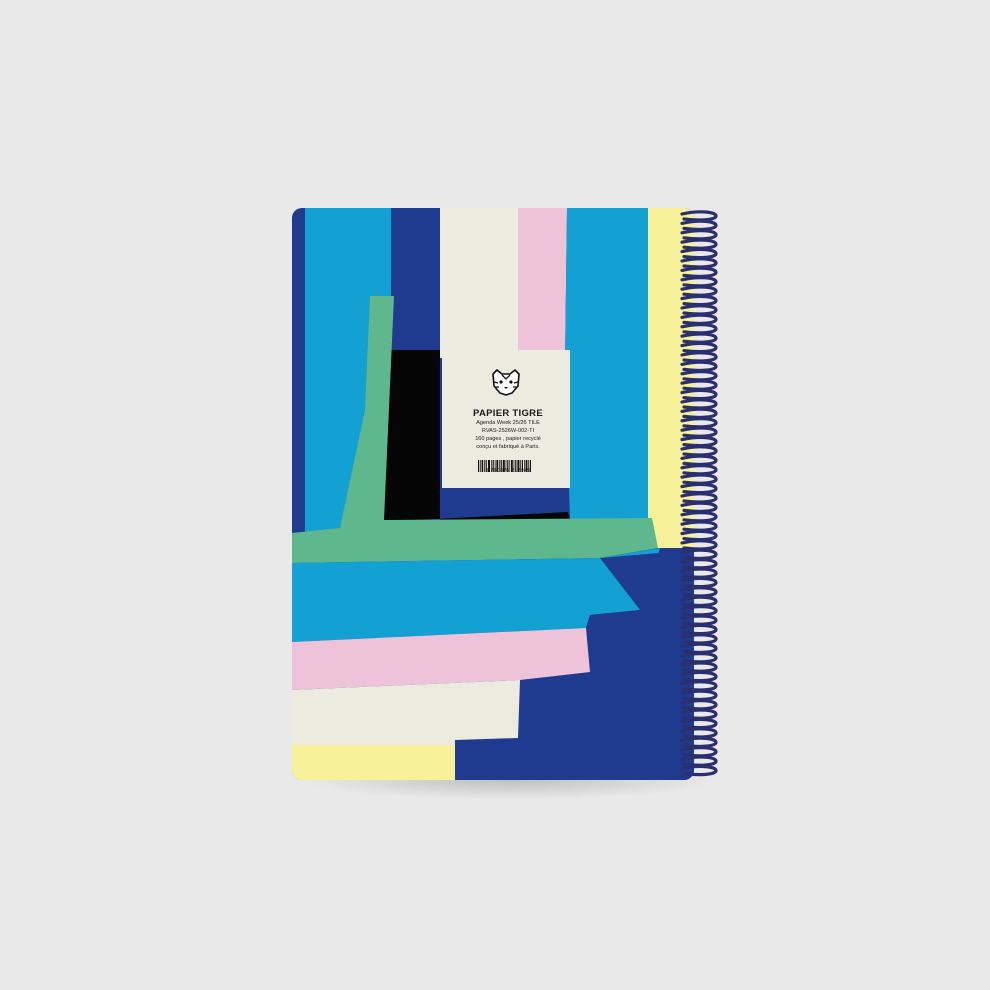 This screenshot has height=990, width=990. Describe the element at coordinates (699, 493) in the screenshot. I see `spiral-binding-icon` at that location.